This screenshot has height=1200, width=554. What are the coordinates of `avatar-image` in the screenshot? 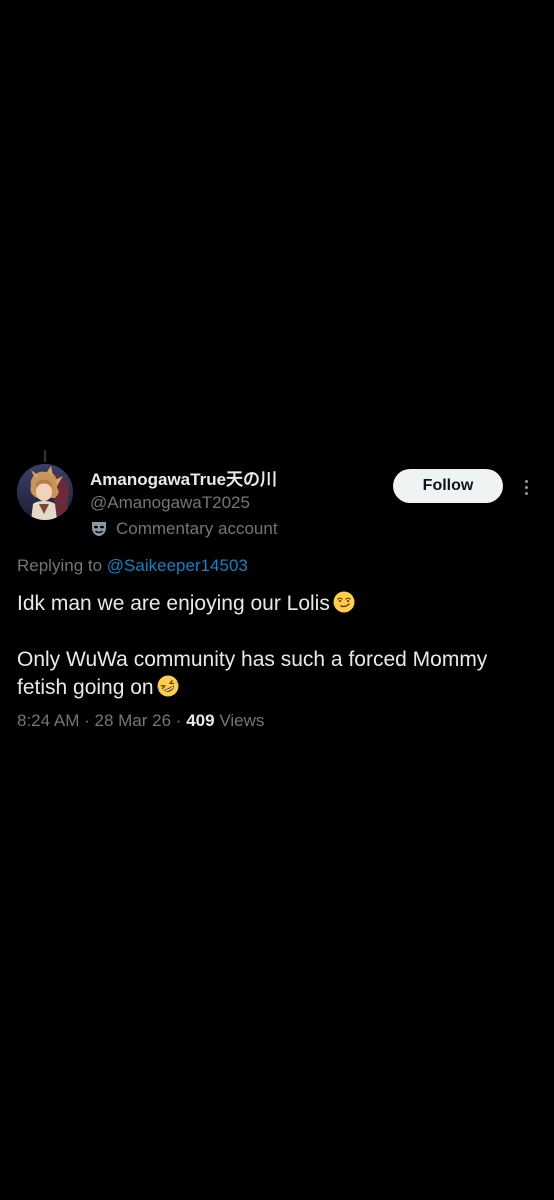 It's located at (45, 492).